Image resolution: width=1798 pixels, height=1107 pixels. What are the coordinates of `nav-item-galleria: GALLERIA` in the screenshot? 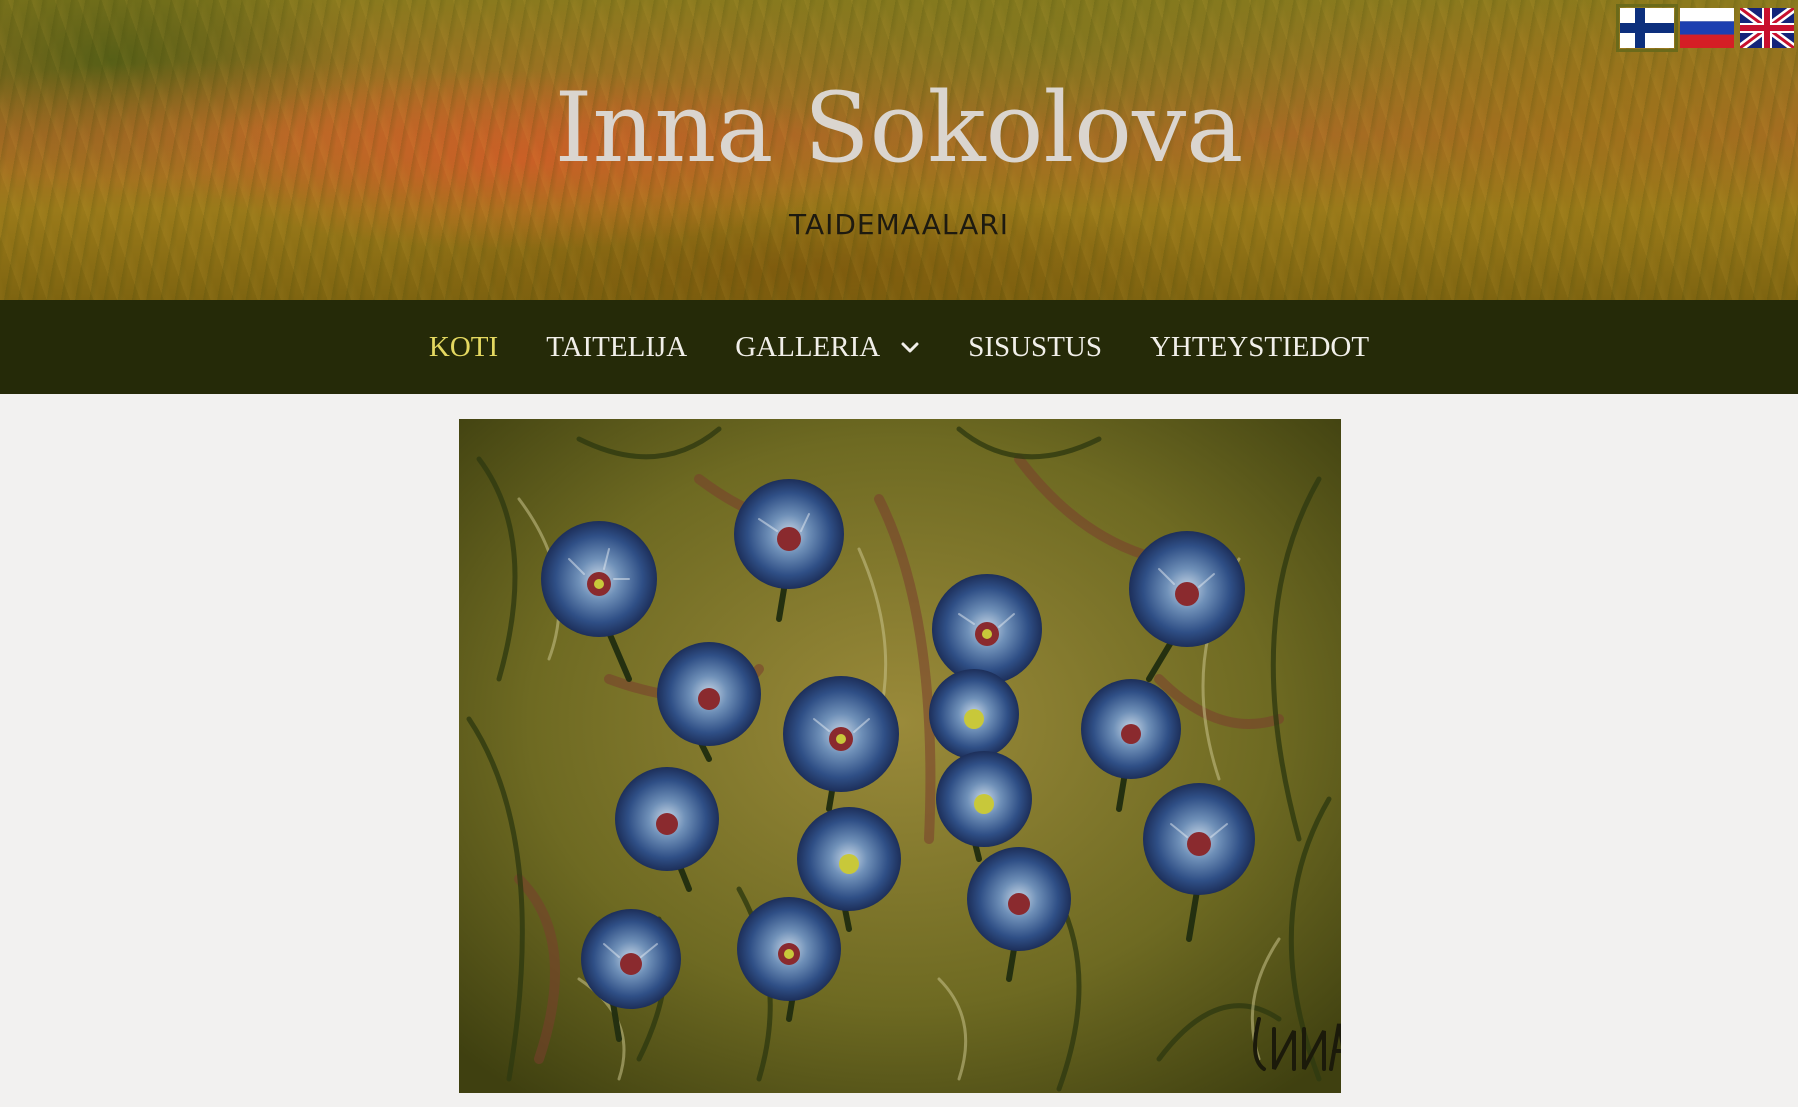 It's located at (827, 347).